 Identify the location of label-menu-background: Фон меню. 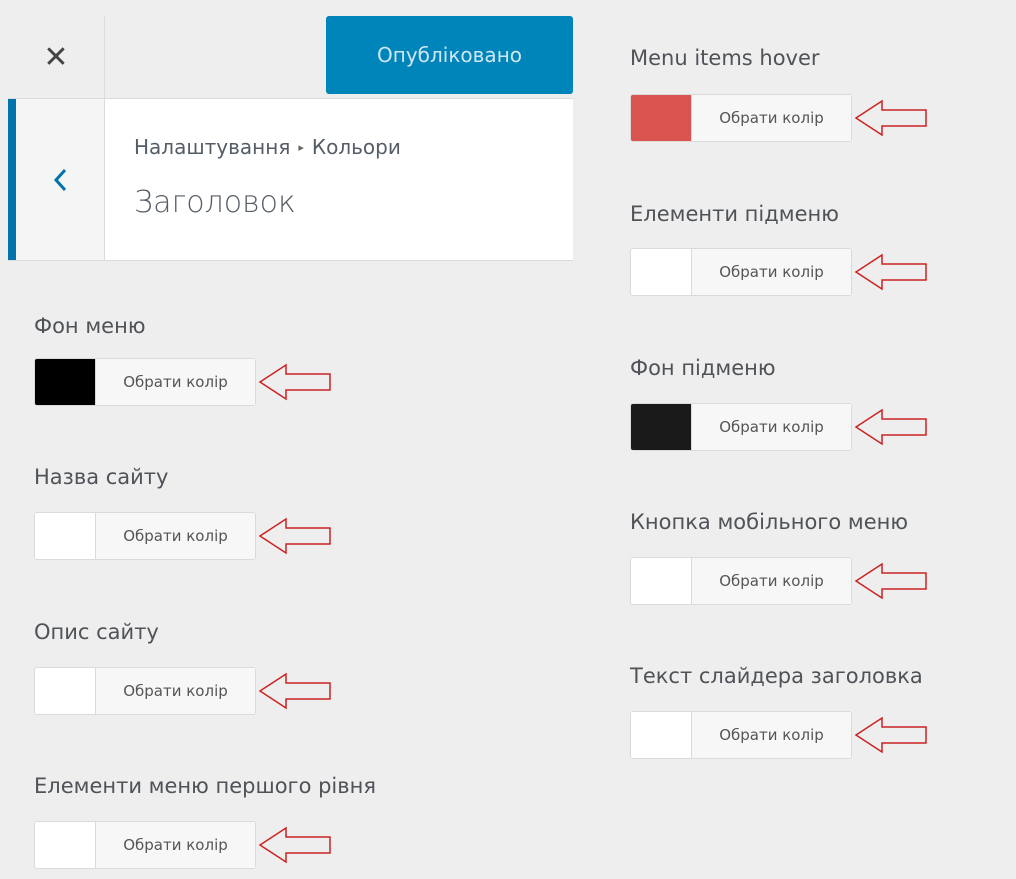
(90, 326).